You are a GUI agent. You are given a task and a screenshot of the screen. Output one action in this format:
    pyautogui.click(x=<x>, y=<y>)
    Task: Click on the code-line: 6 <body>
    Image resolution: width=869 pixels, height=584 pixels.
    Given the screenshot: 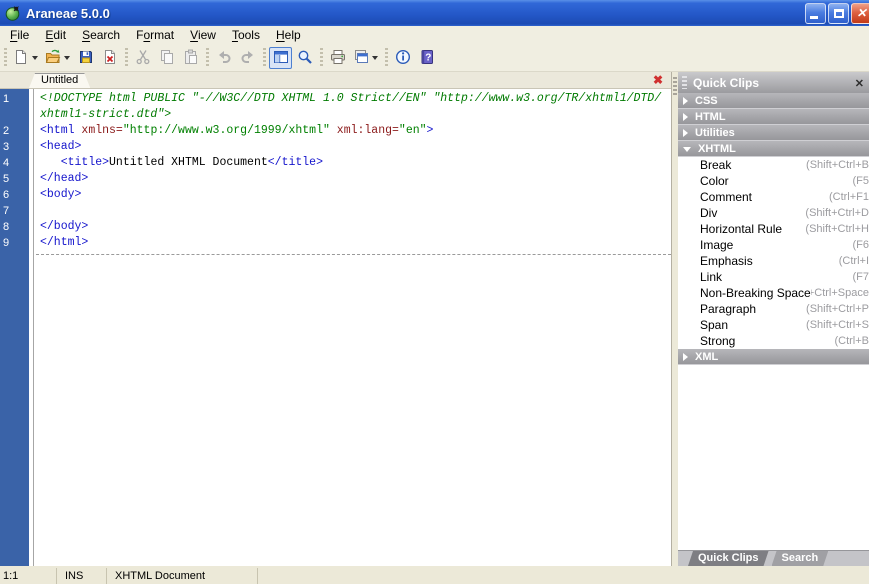 What is the action you would take?
    pyautogui.click(x=335, y=195)
    